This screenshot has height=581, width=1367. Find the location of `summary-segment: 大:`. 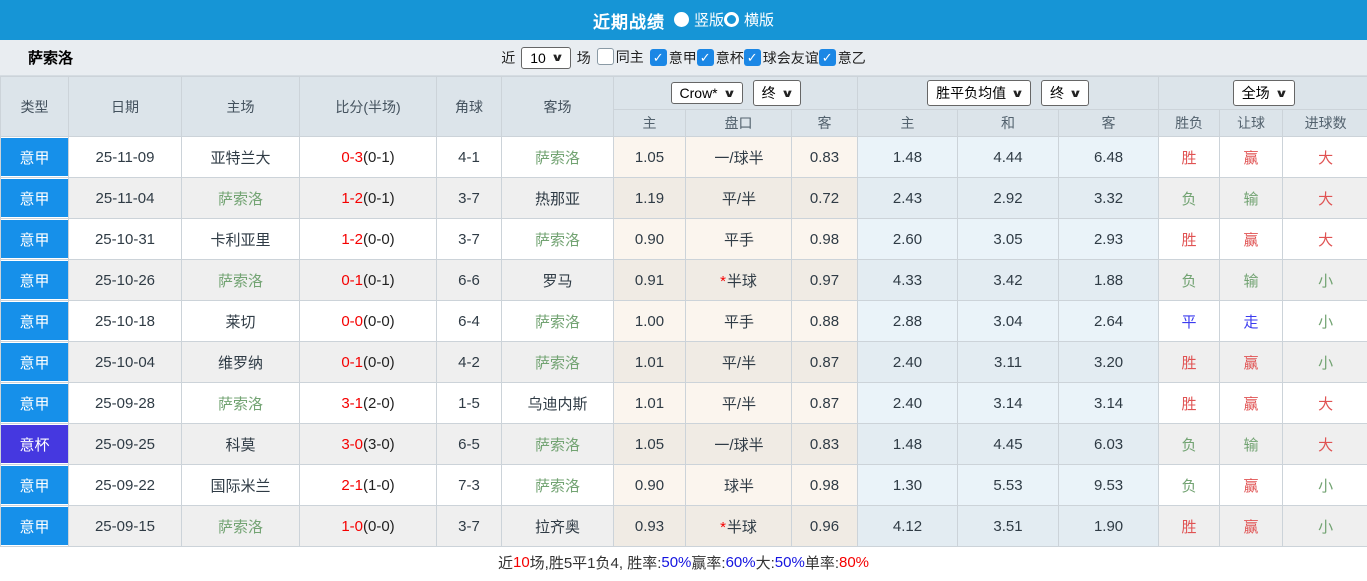

summary-segment: 大: is located at coordinates (765, 563).